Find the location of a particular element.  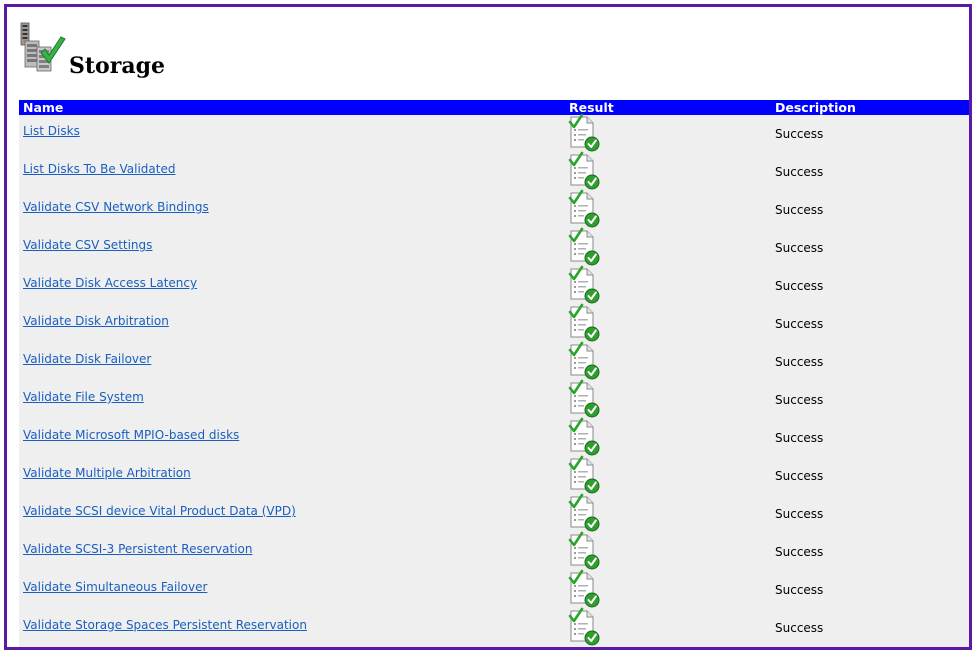

table-row: Validate CSV Network Bindings Success is located at coordinates (494, 209).